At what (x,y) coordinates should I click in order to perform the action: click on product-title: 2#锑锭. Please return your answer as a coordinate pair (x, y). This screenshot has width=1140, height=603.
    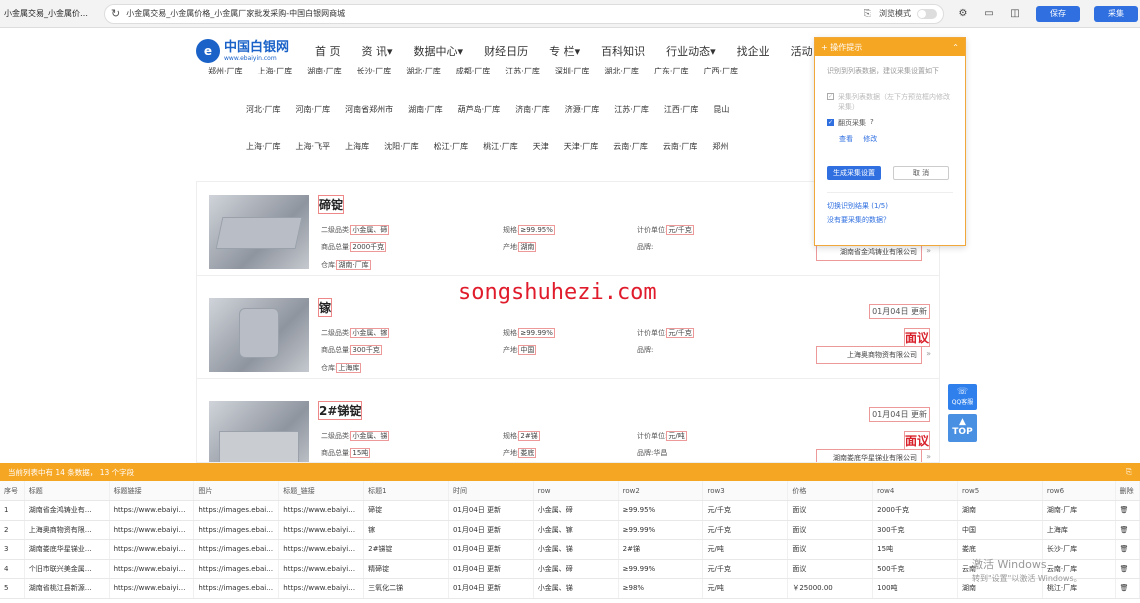
    Looking at the image, I should click on (340, 410).